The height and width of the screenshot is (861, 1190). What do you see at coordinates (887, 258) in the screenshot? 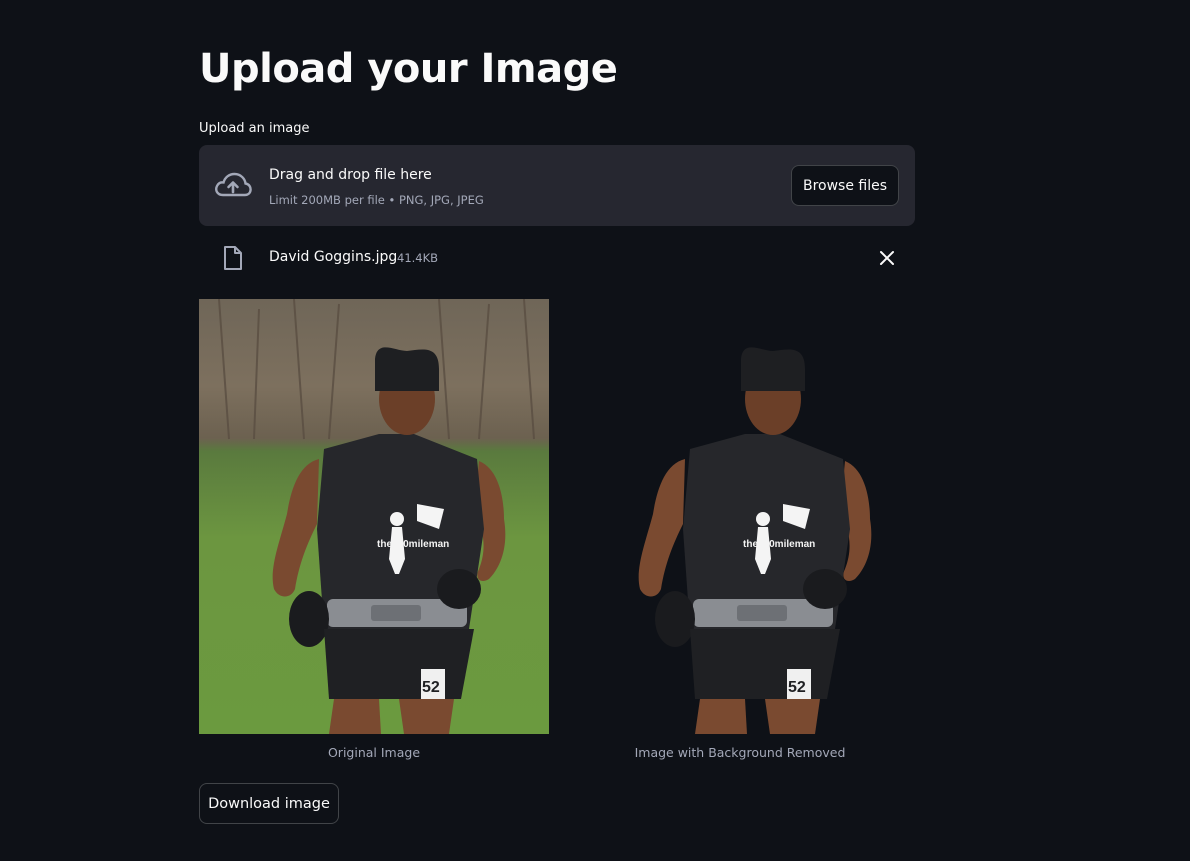
I see `close-icon` at bounding box center [887, 258].